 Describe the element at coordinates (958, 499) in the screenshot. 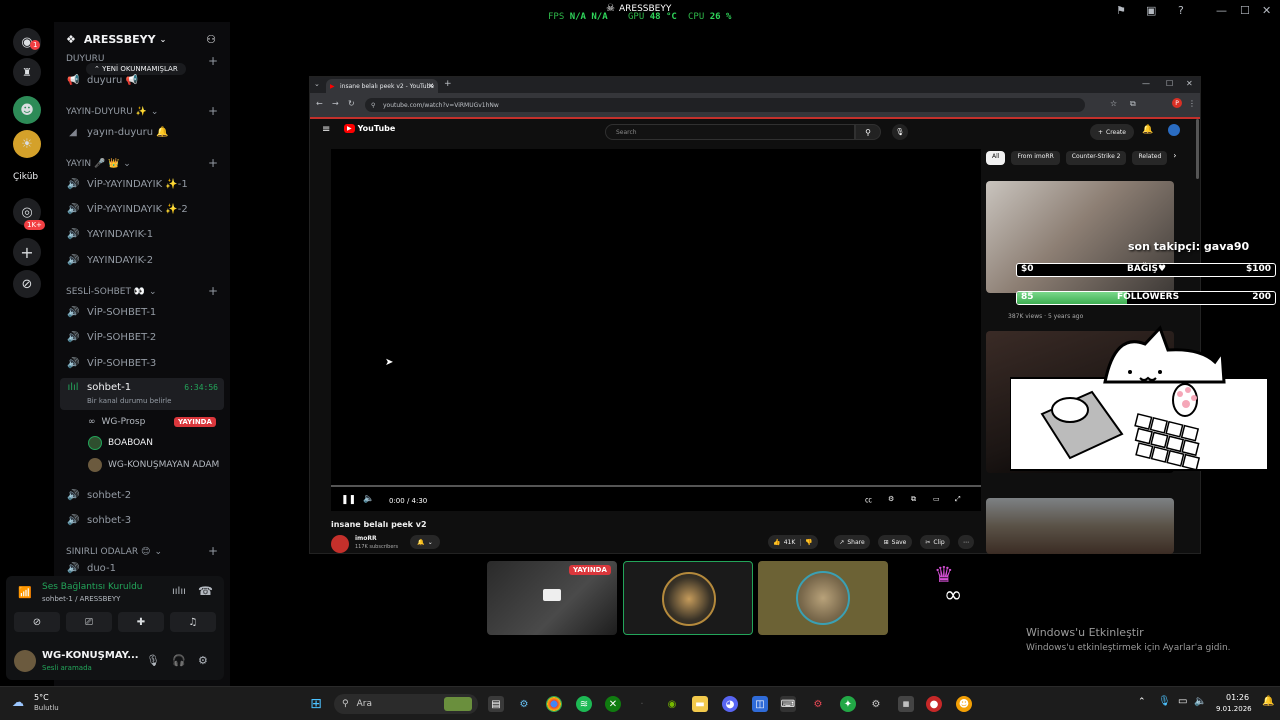

I see `fullscreen-icon: ⤢` at that location.